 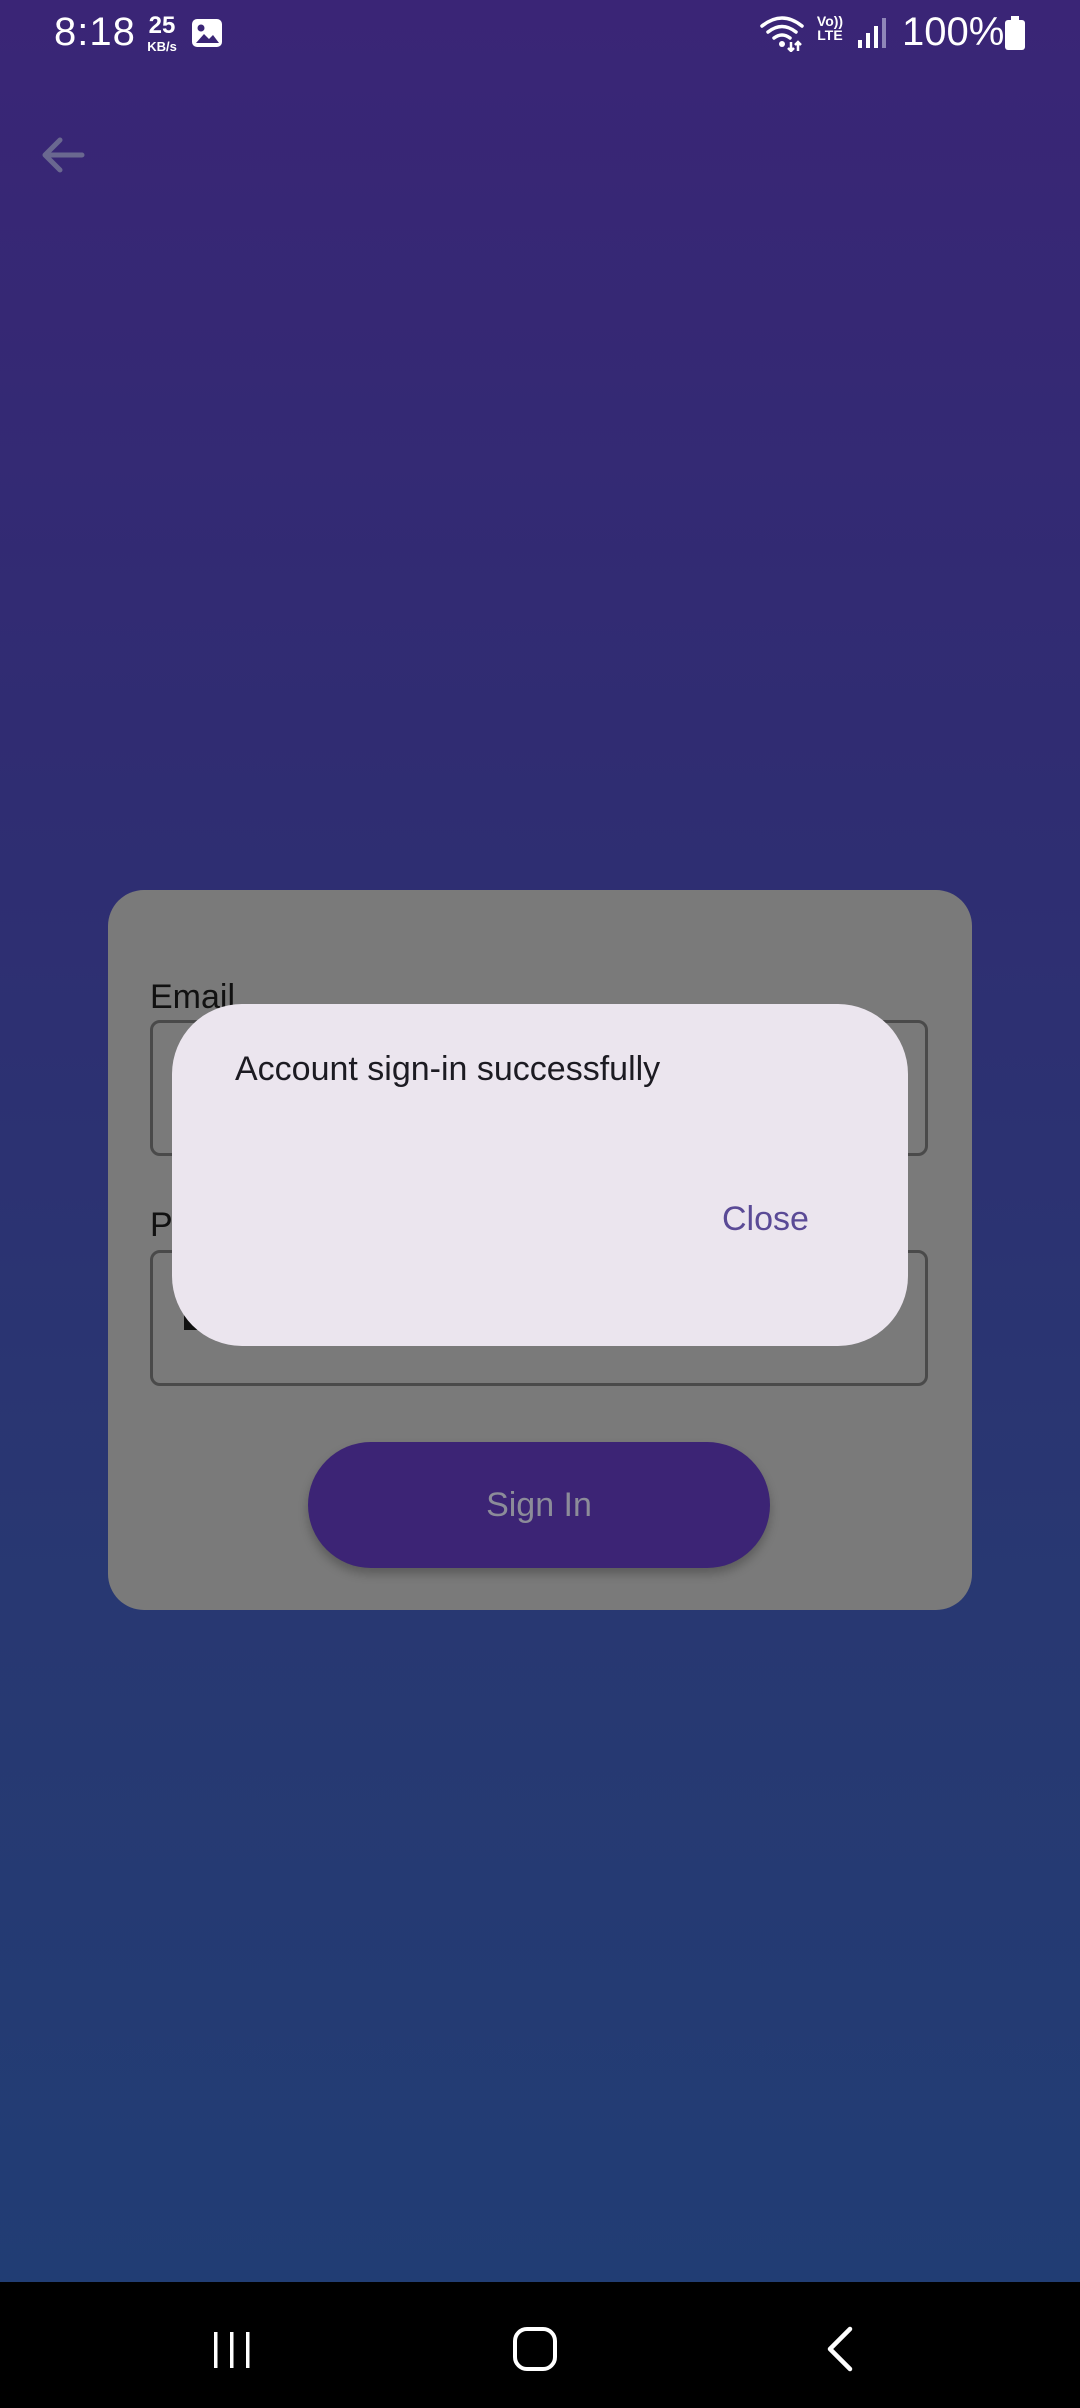 What do you see at coordinates (162, 25) in the screenshot?
I see `network-speed-value: 25` at bounding box center [162, 25].